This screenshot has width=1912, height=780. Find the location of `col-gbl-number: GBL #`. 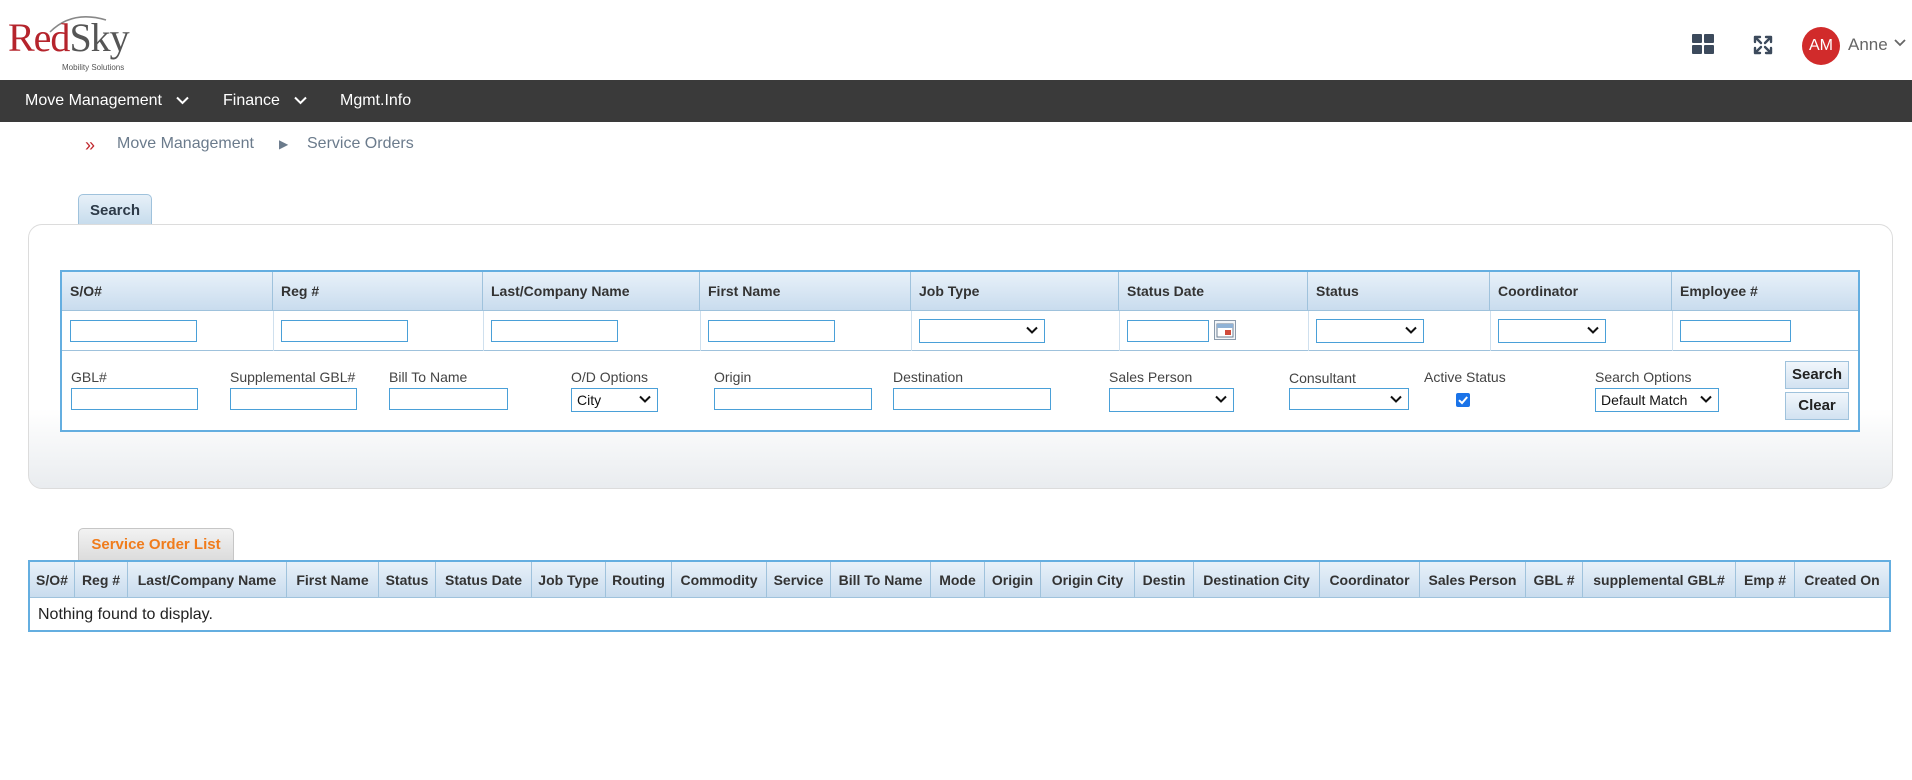

col-gbl-number: GBL # is located at coordinates (1554, 580).